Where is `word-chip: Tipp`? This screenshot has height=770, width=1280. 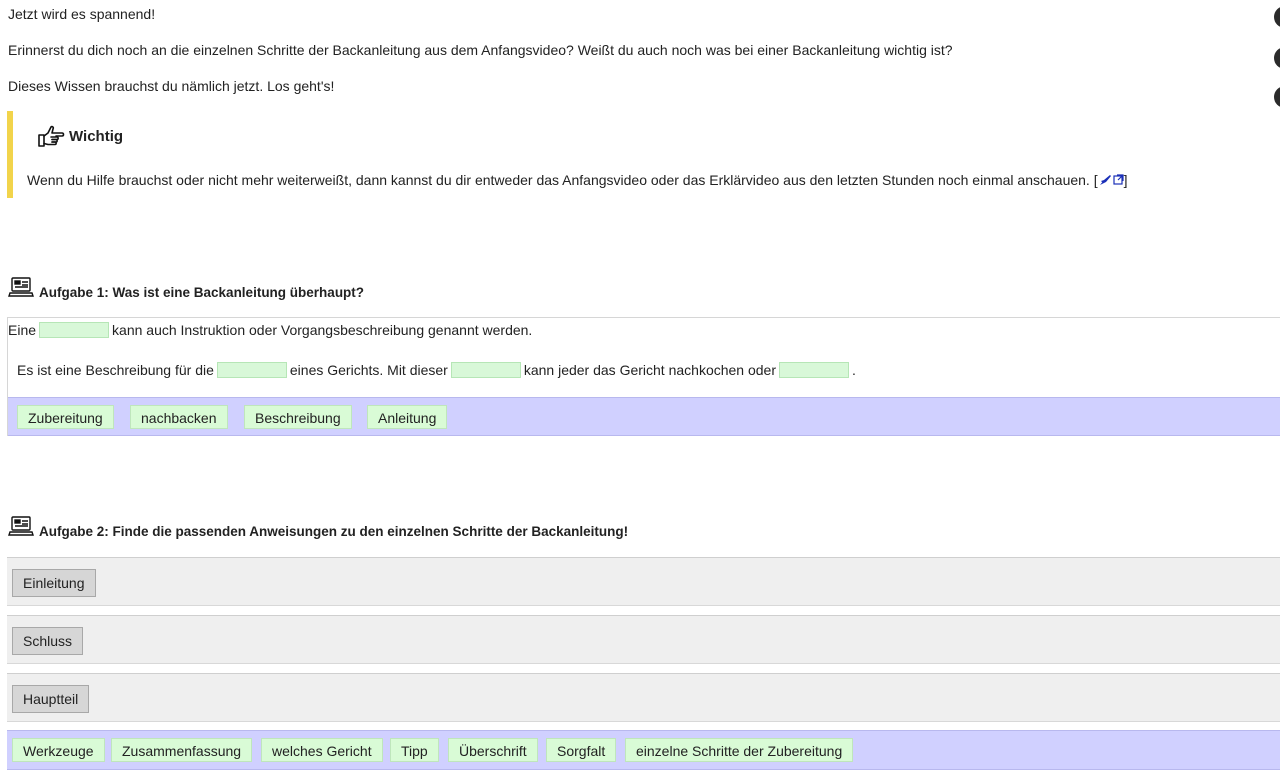
word-chip: Tipp is located at coordinates (414, 750).